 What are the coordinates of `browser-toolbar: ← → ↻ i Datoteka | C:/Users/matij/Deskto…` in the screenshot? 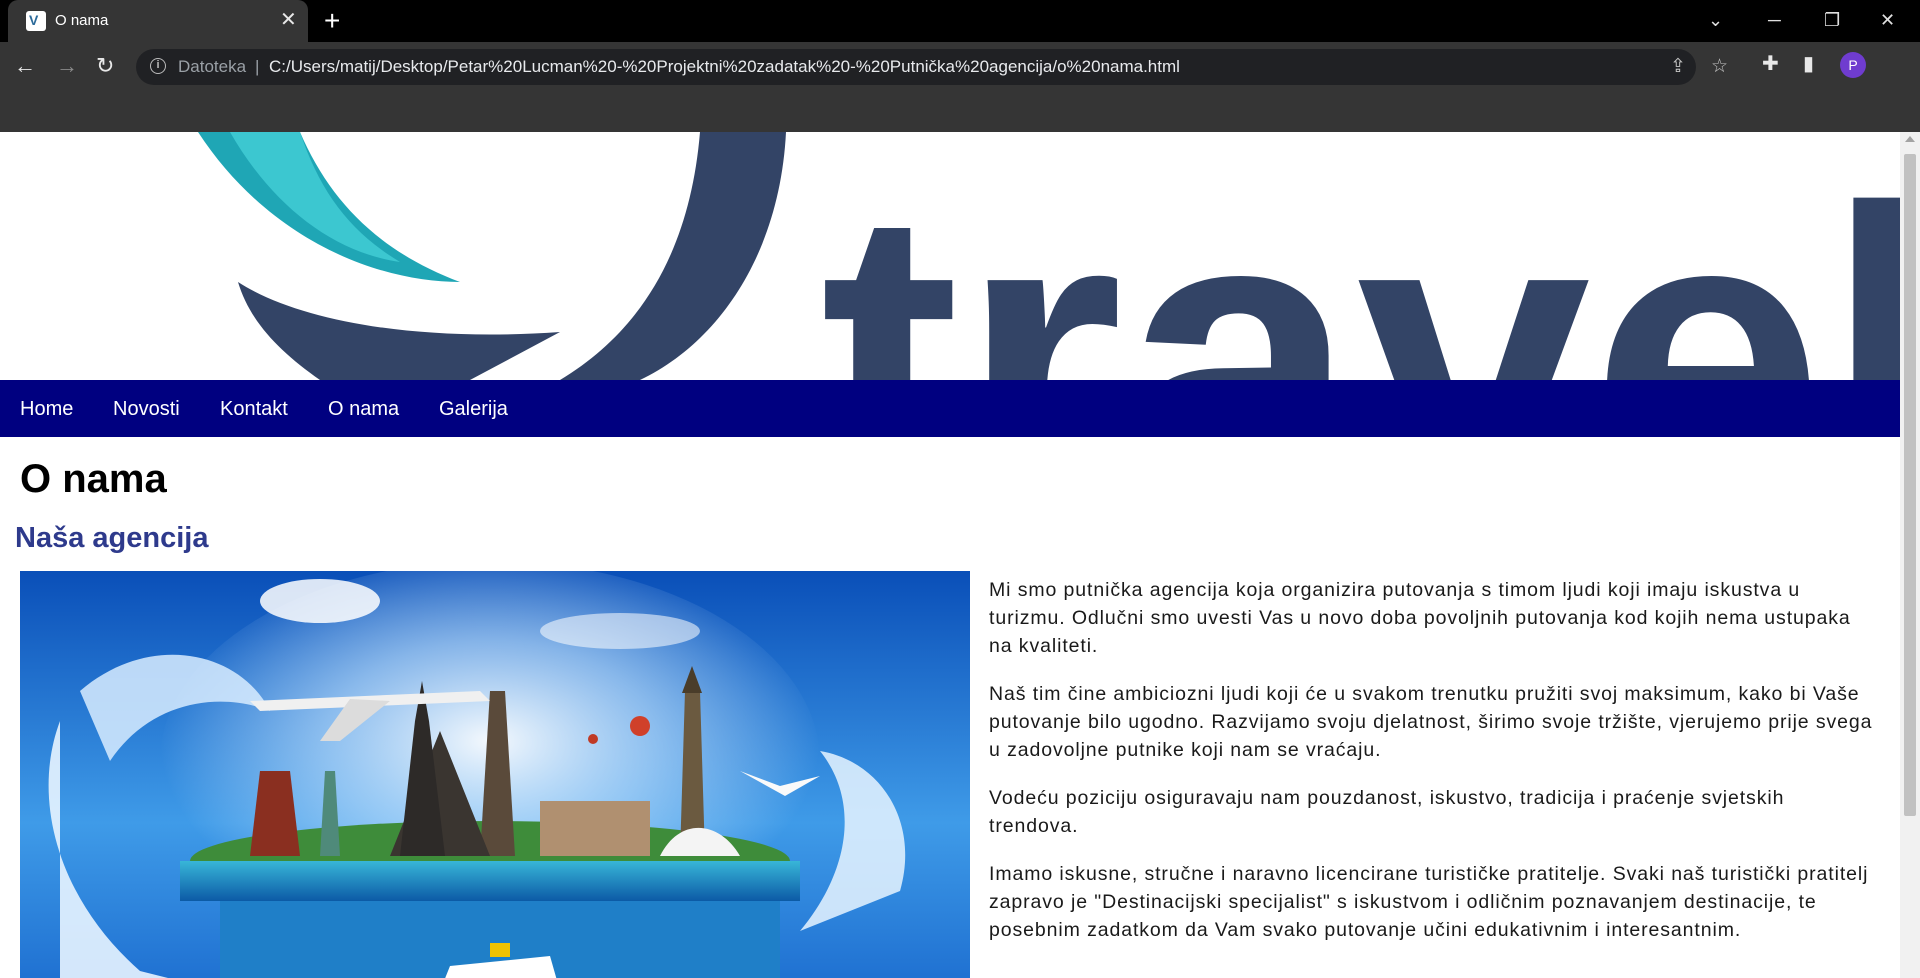 It's located at (960, 87).